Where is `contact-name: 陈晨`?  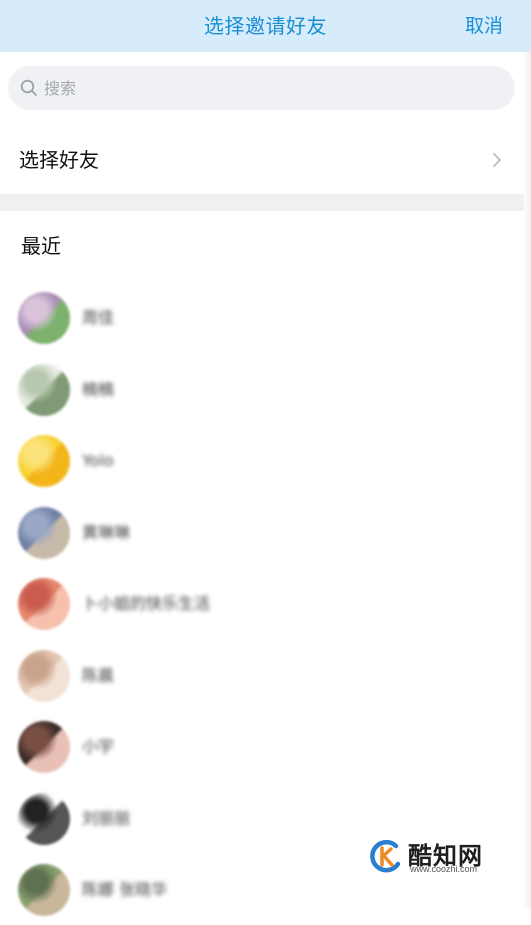 contact-name: 陈晨 is located at coordinates (98, 675).